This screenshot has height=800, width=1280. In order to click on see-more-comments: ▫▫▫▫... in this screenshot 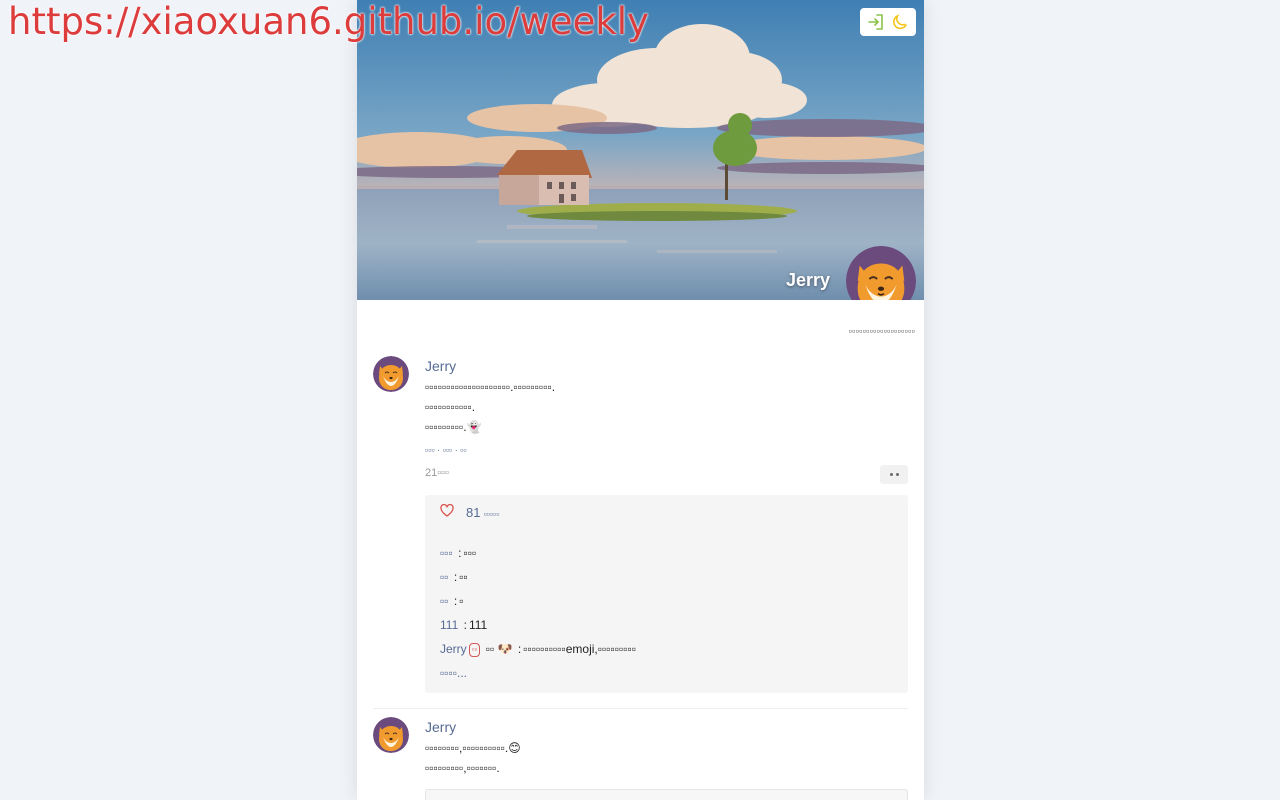, I will do `click(666, 673)`.